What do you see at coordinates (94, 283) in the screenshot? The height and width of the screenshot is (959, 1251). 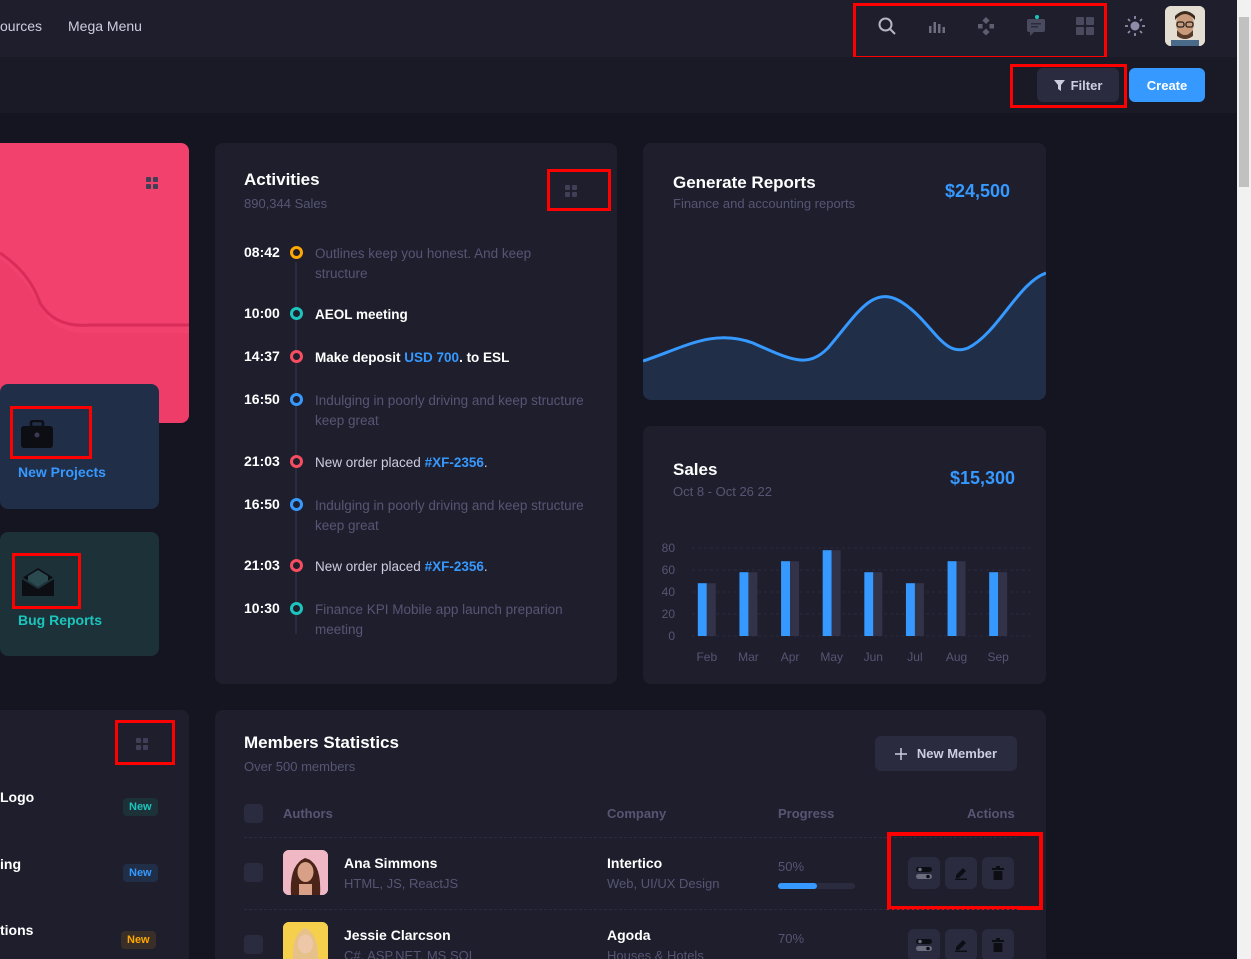 I see `red-summary-panel` at bounding box center [94, 283].